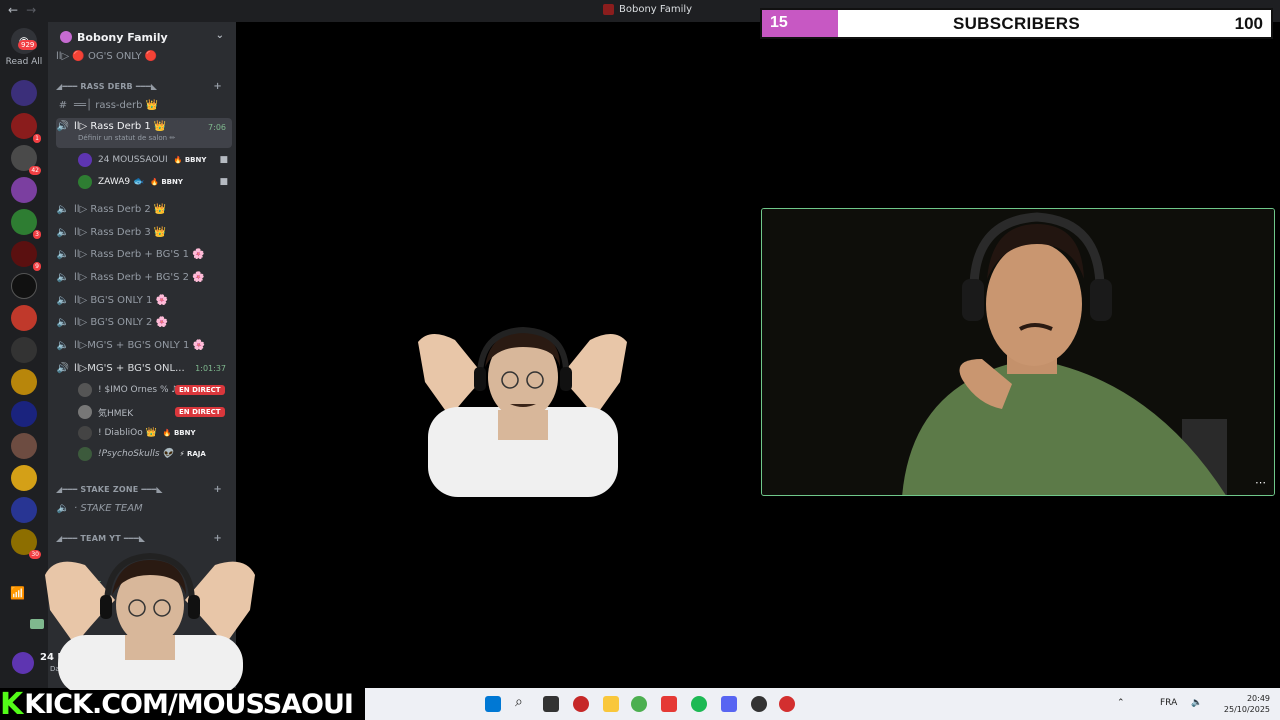 This screenshot has height=720, width=1280. Describe the element at coordinates (1168, 703) in the screenshot. I see `language-indicator: FRA` at that location.